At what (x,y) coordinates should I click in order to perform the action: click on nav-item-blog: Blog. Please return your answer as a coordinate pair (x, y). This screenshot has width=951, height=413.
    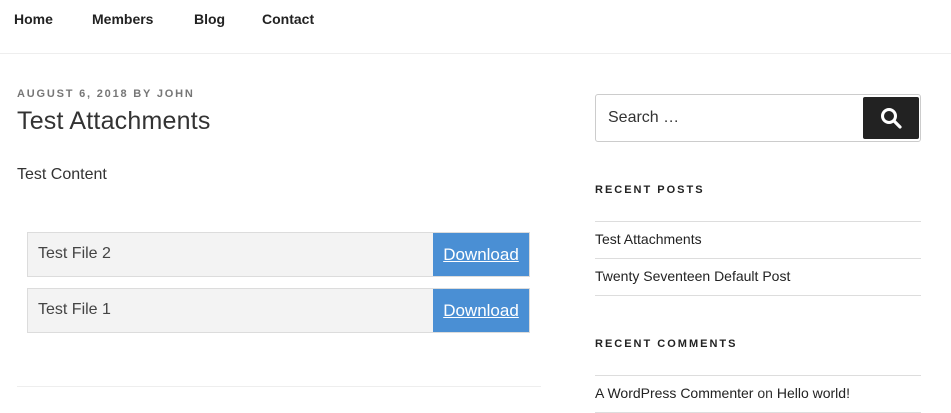
    Looking at the image, I should click on (209, 19).